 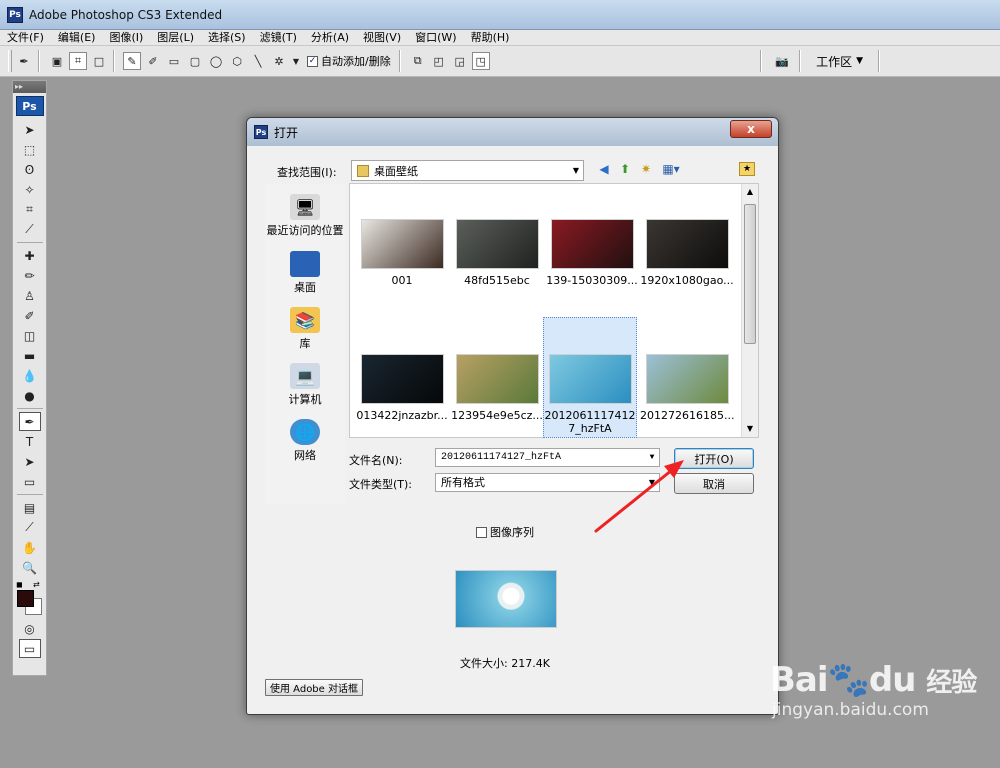 I want to click on menu-file: 文件(F), so click(x=25, y=38).